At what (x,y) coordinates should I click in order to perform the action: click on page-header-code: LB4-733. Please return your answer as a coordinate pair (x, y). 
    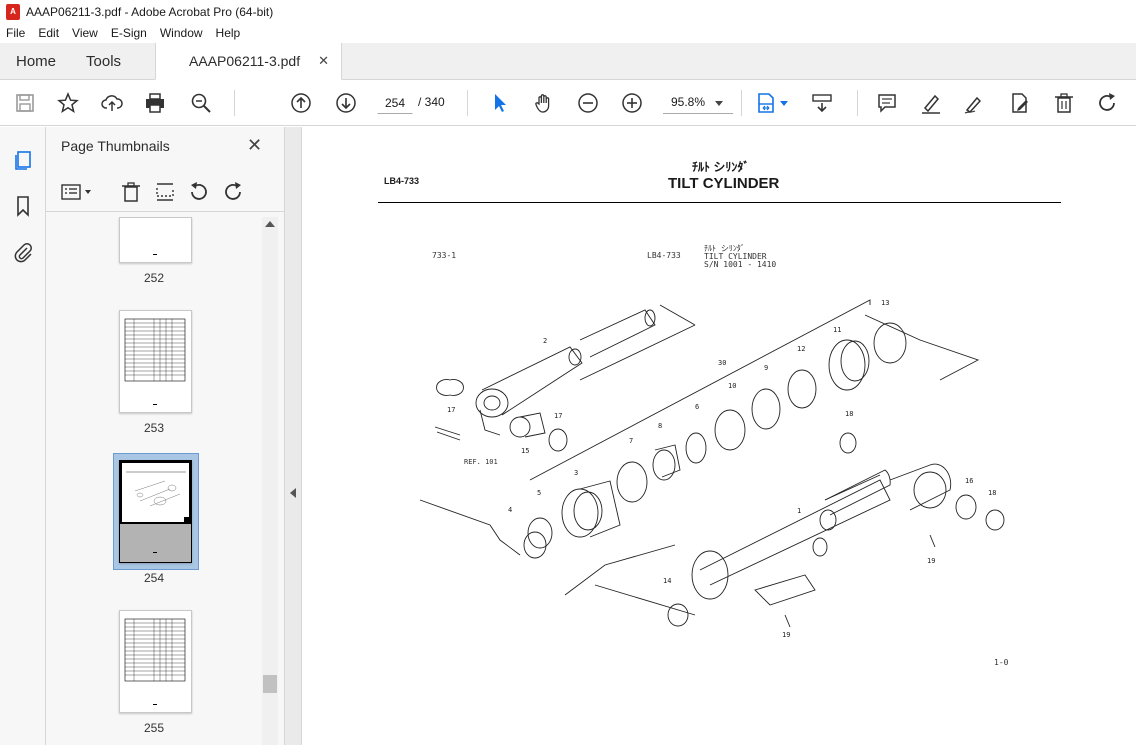
    Looking at the image, I should click on (402, 181).